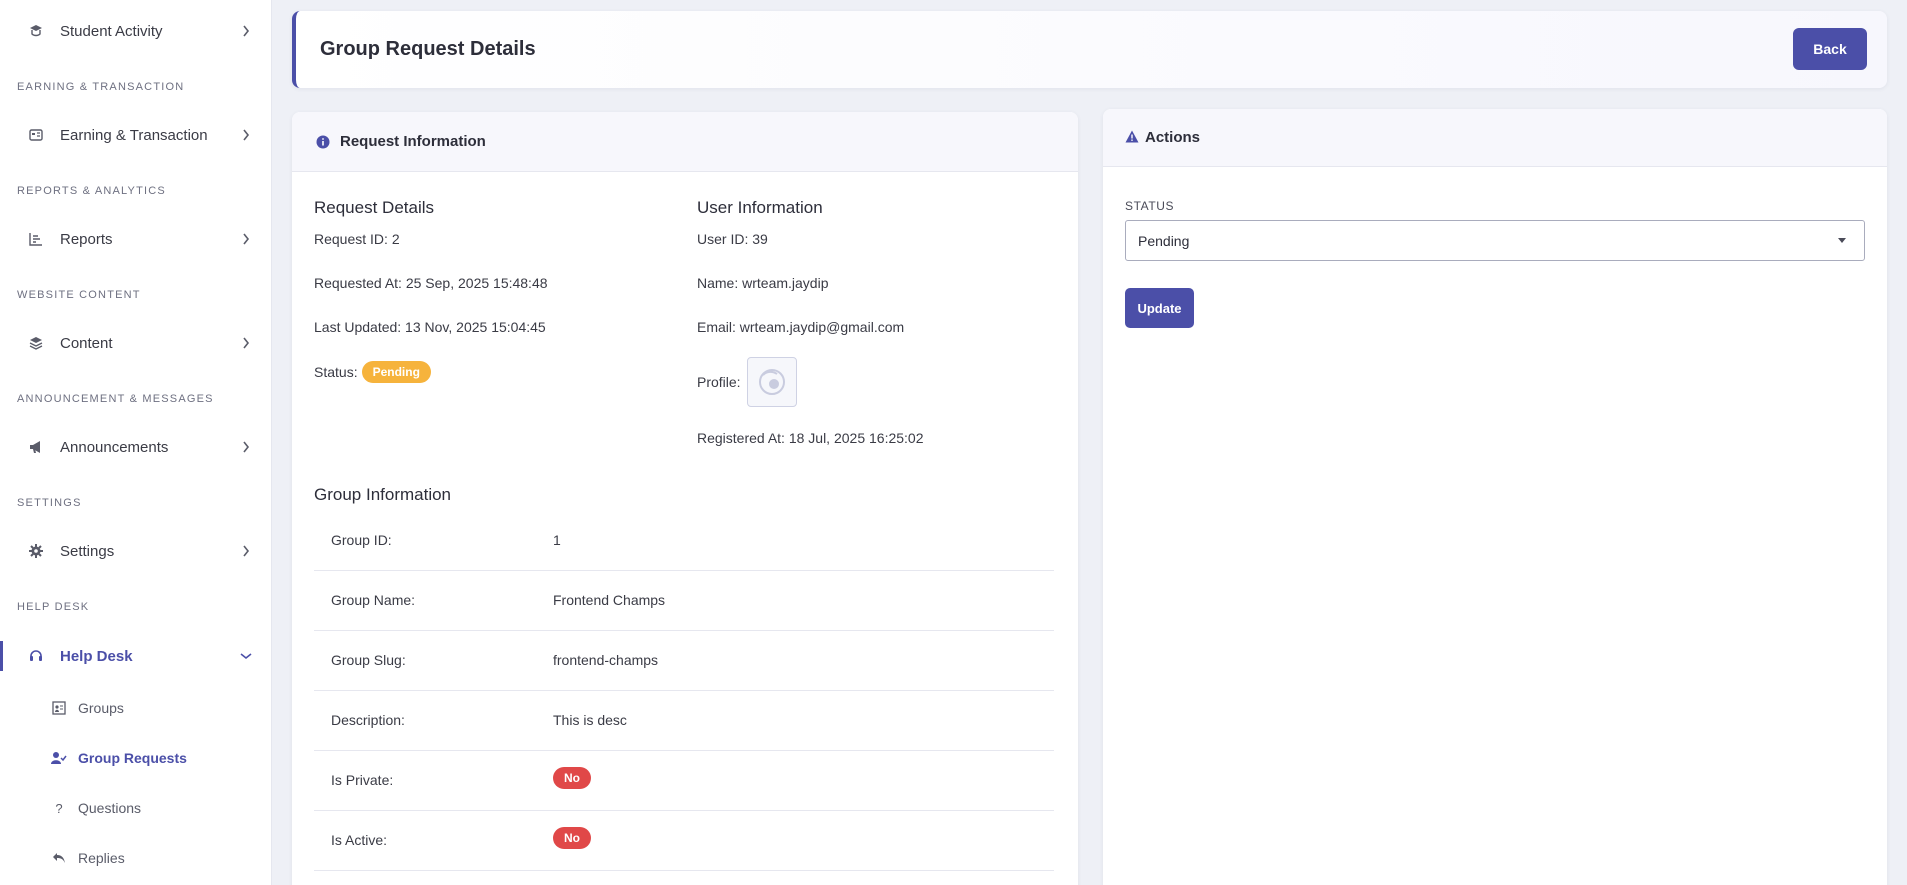 The height and width of the screenshot is (885, 1907). I want to click on status-select: Pending, so click(1495, 240).